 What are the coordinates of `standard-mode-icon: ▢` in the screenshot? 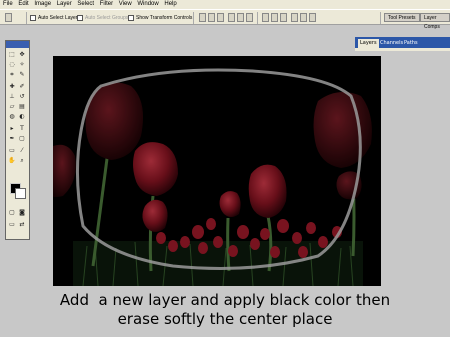 It's located at (12, 213).